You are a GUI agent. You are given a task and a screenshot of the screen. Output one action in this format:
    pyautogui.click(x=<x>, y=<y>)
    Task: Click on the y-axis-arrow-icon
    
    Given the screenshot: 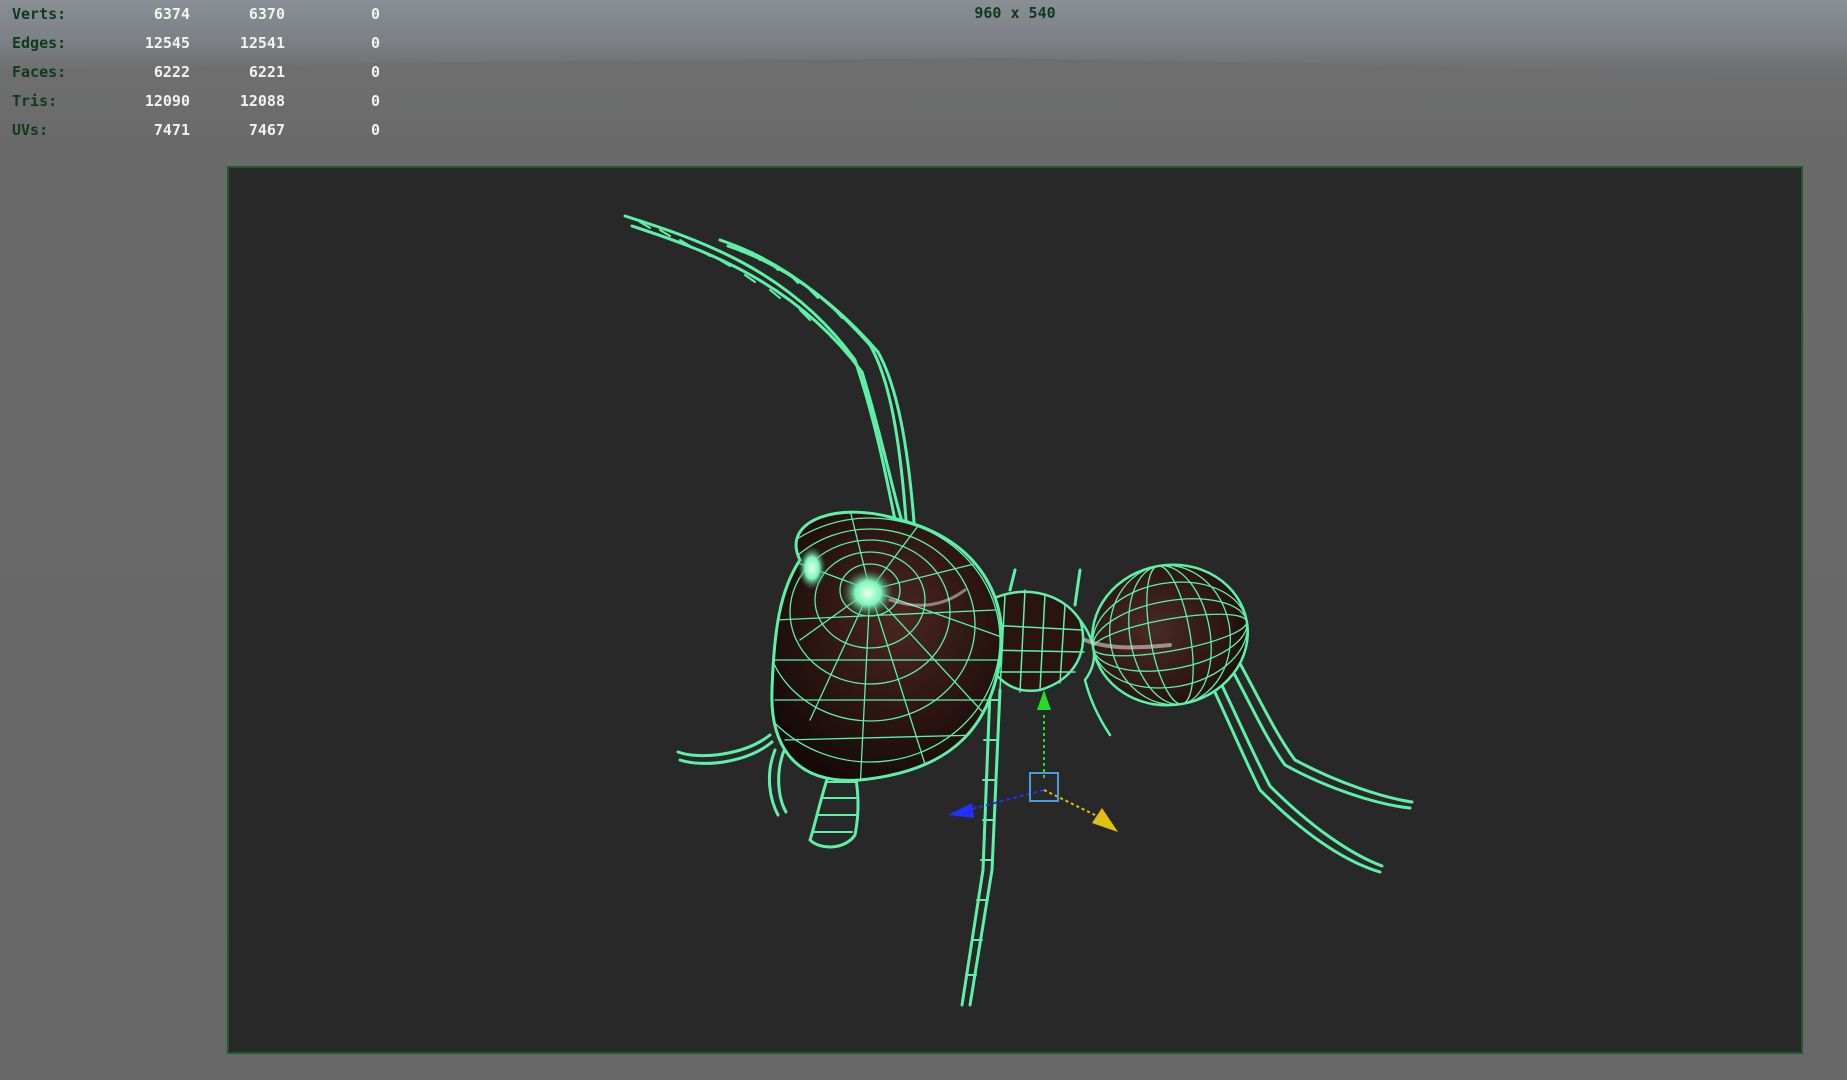 What is the action you would take?
    pyautogui.click(x=1044, y=700)
    